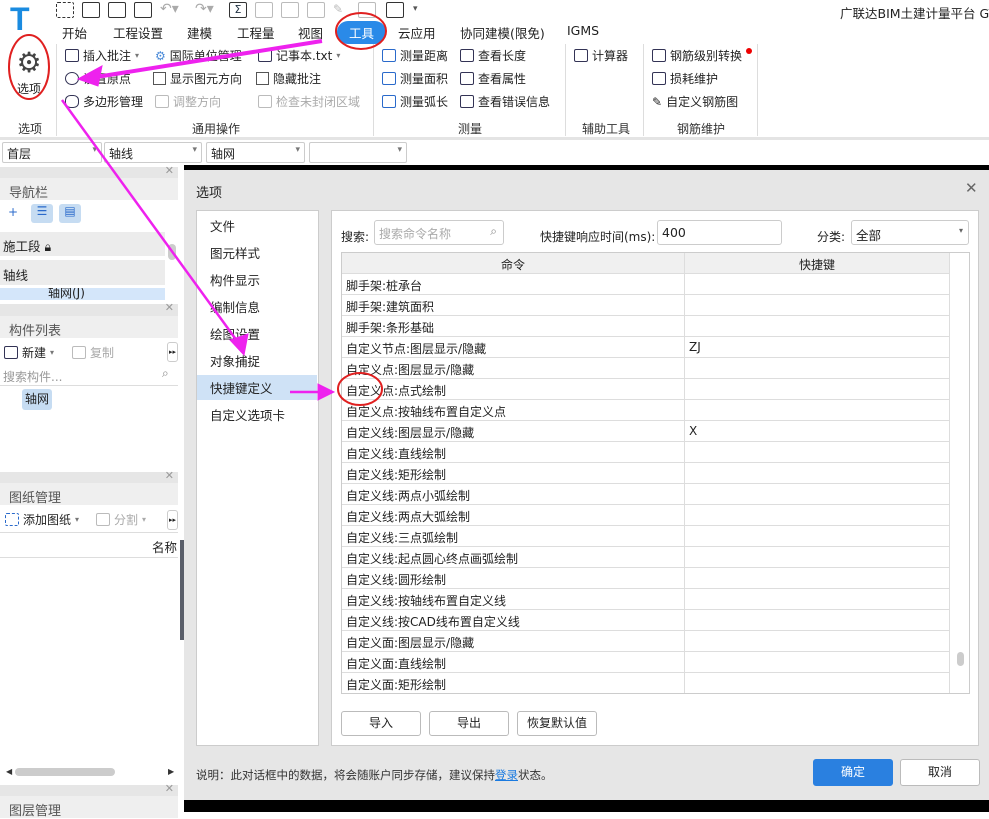 The width and height of the screenshot is (989, 819). I want to click on annotation-circle-options, so click(29, 67).